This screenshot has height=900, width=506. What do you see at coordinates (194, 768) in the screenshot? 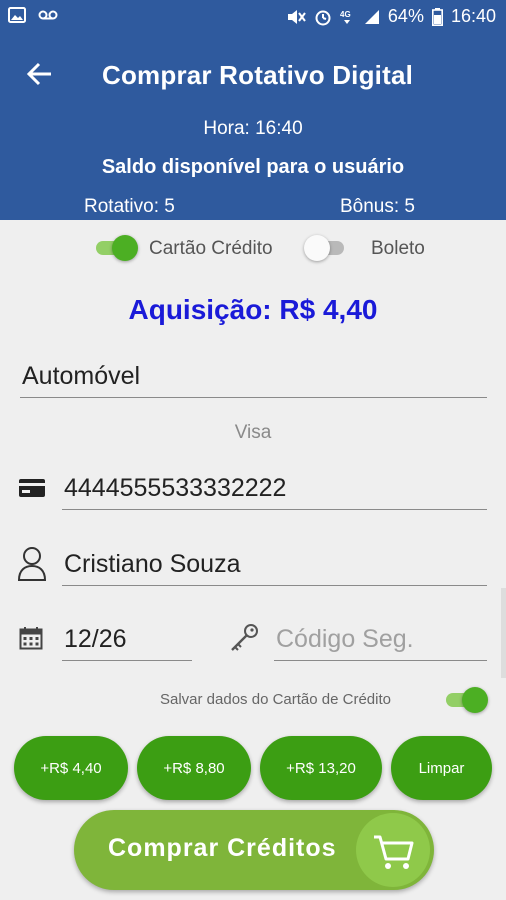
I see `add-8-80-button: +R$ 8,80` at bounding box center [194, 768].